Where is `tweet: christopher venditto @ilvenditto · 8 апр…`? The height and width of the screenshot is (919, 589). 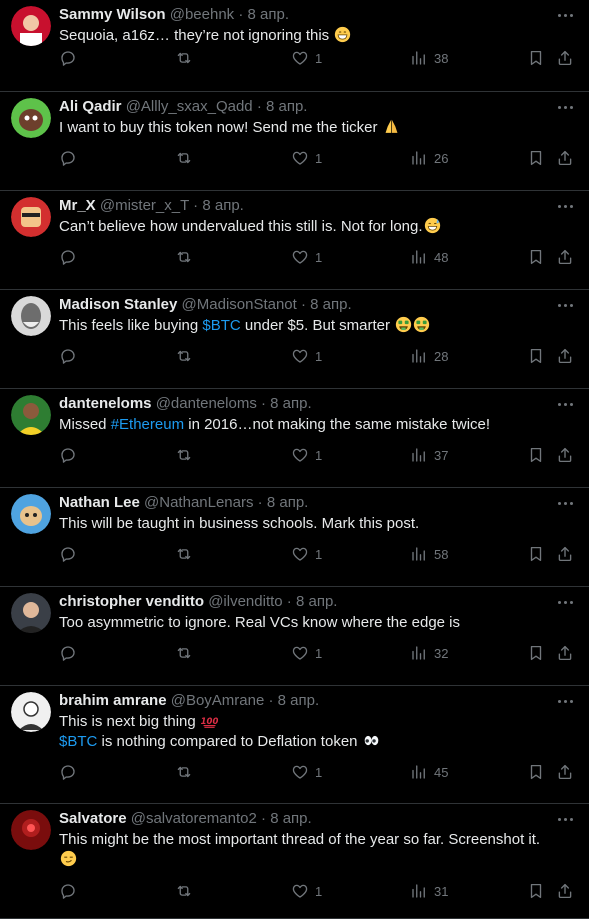 tweet: christopher venditto @ilvenditto · 8 апр… is located at coordinates (294, 636).